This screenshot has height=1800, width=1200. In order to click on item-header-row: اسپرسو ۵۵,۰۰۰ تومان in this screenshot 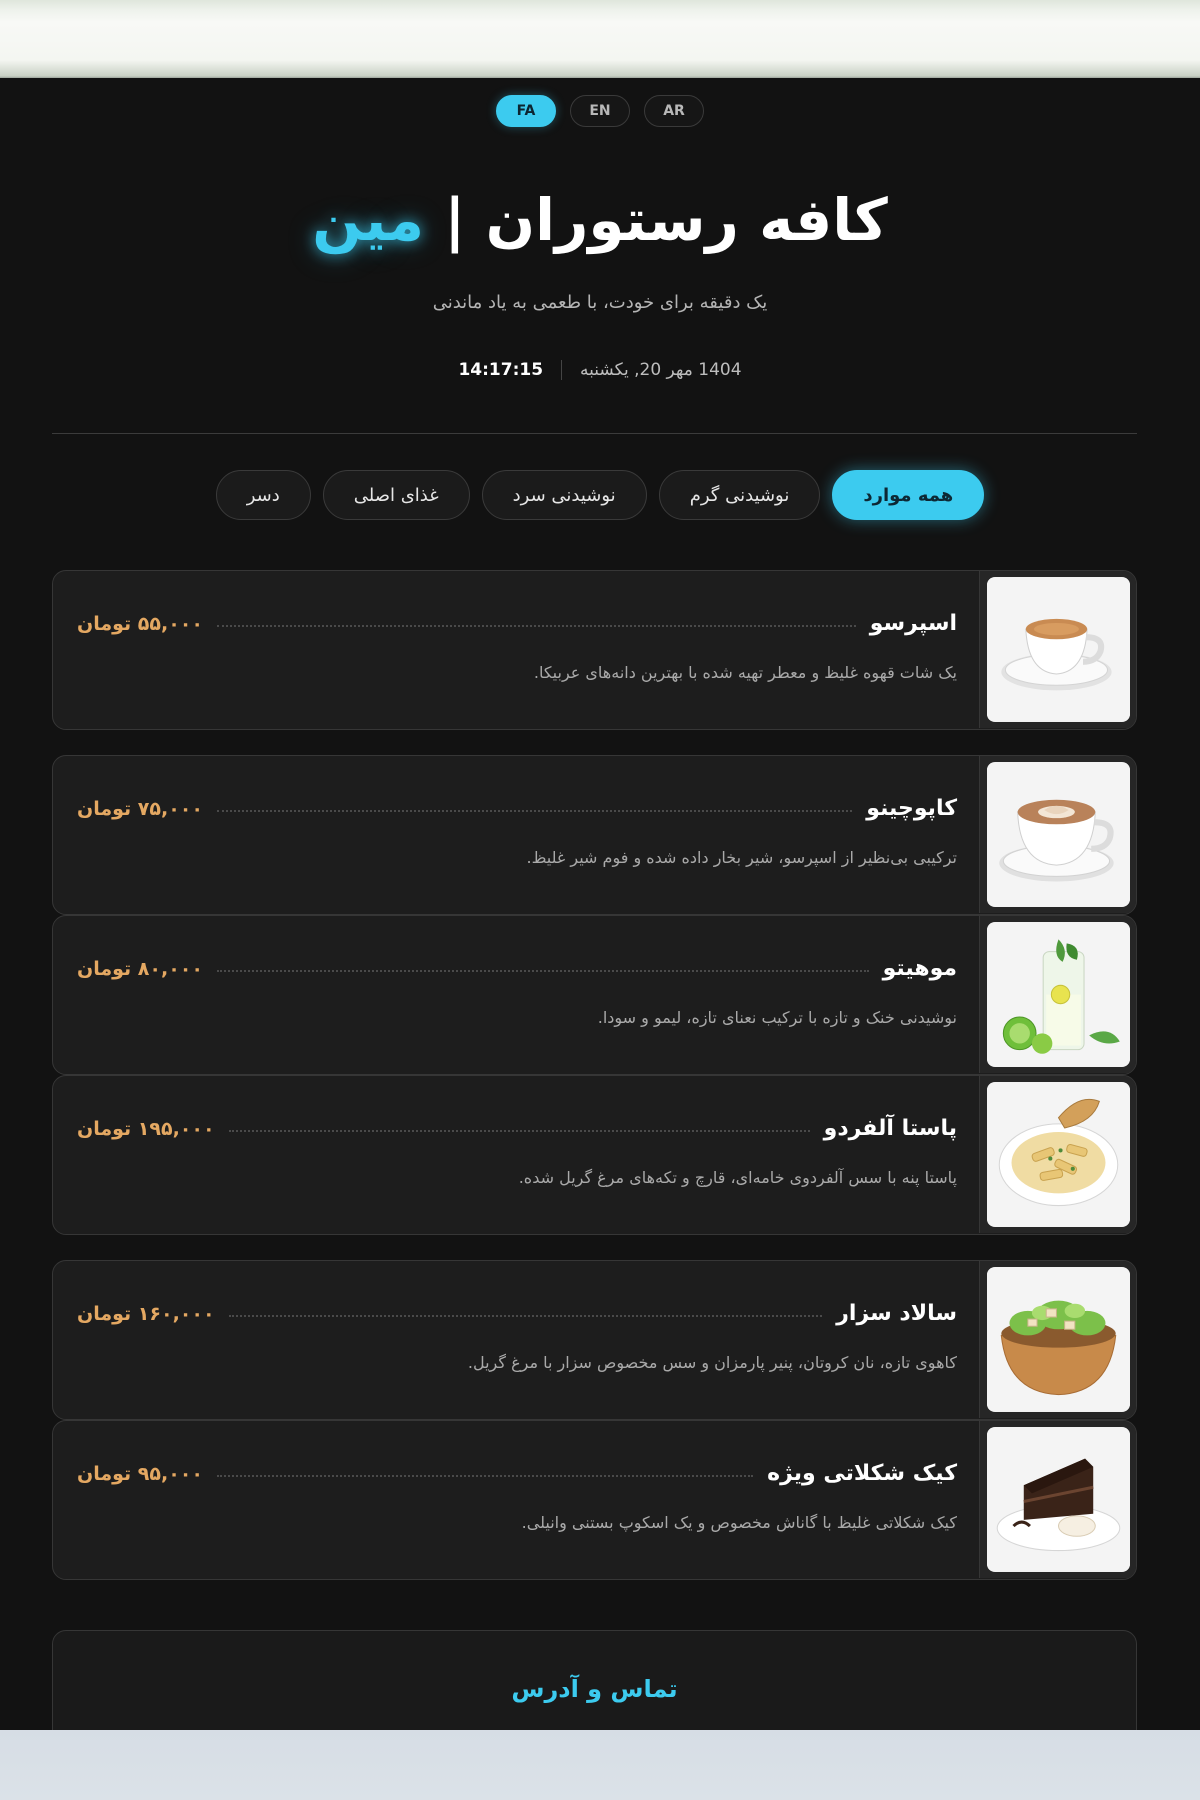, I will do `click(517, 623)`.